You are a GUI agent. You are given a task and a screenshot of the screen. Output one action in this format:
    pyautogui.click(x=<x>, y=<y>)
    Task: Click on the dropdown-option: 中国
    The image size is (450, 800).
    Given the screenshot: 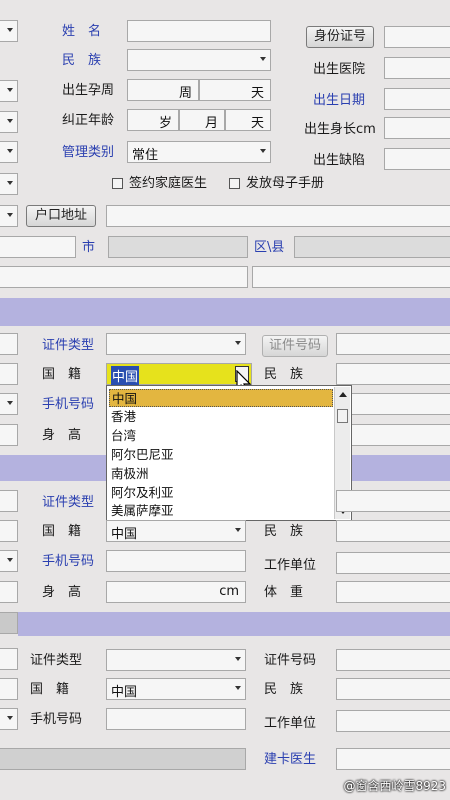 What is the action you would take?
    pyautogui.click(x=221, y=398)
    